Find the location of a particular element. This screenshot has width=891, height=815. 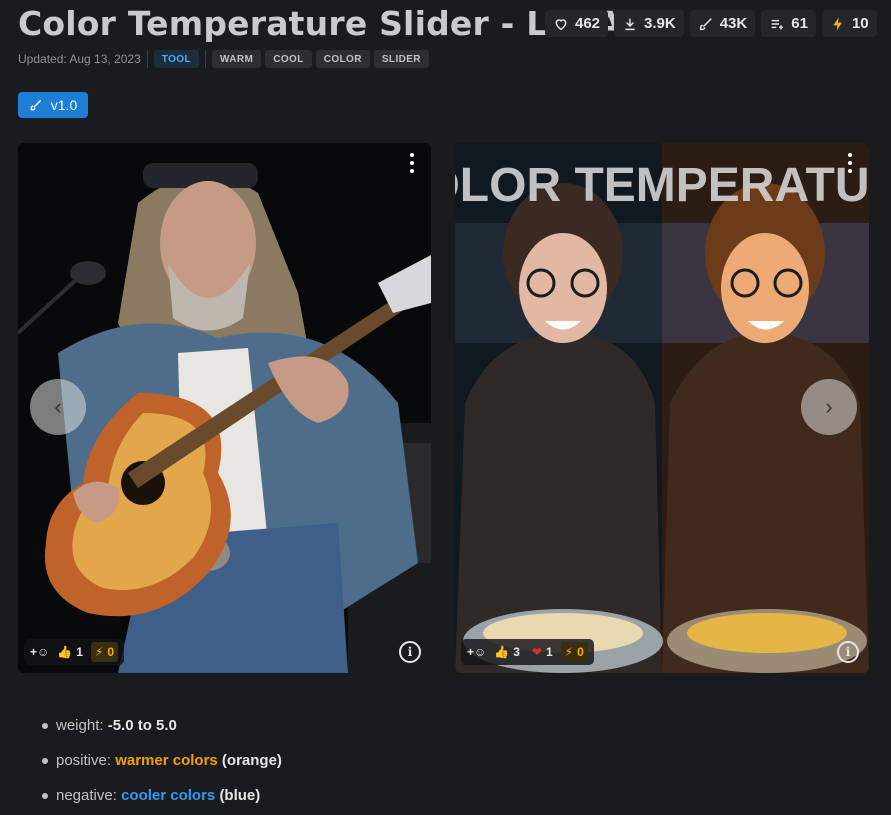

positive-label: positive: is located at coordinates (84, 760).